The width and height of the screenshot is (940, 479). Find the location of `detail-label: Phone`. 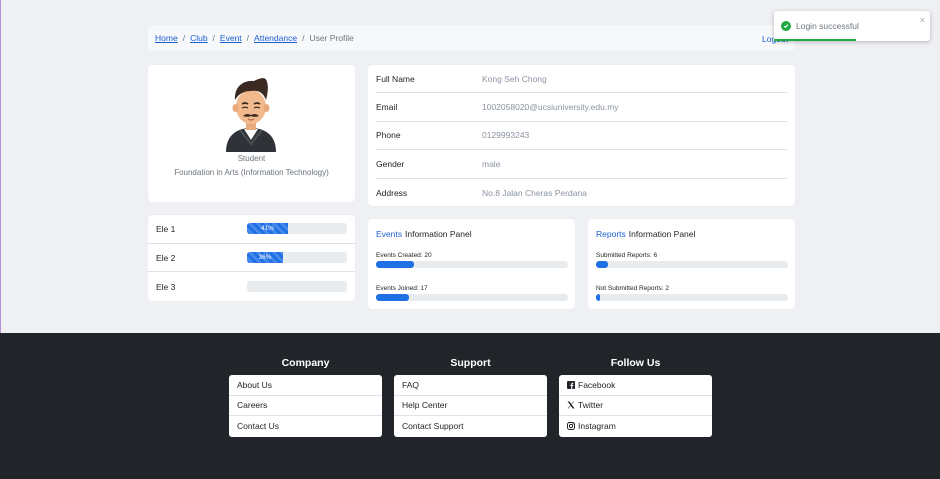

detail-label: Phone is located at coordinates (388, 135).